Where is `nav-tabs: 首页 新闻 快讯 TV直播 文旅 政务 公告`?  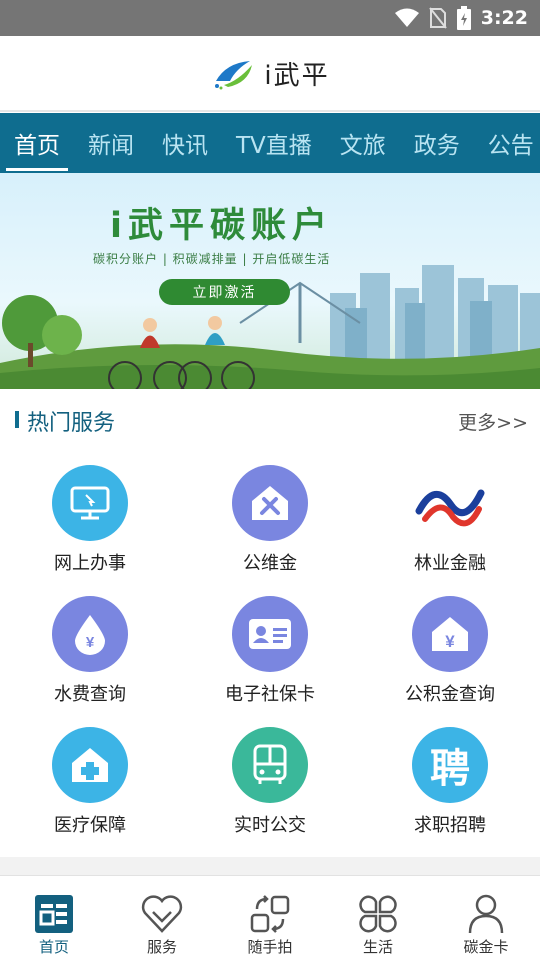 nav-tabs: 首页 新闻 快讯 TV直播 文旅 政务 公告 is located at coordinates (270, 143).